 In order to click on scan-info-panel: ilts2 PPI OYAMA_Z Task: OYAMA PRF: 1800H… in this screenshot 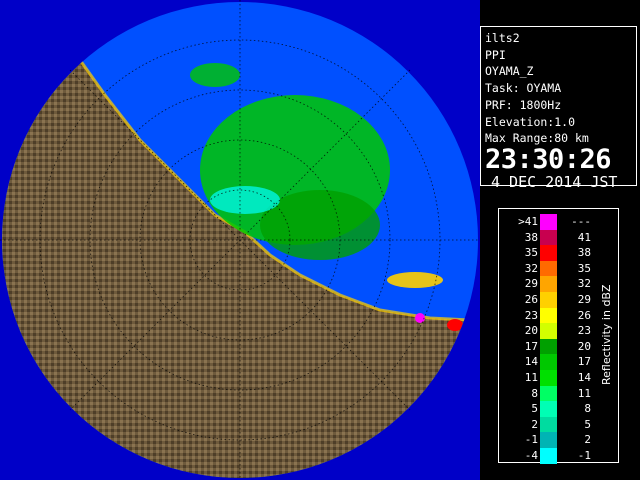, I will do `click(558, 108)`.